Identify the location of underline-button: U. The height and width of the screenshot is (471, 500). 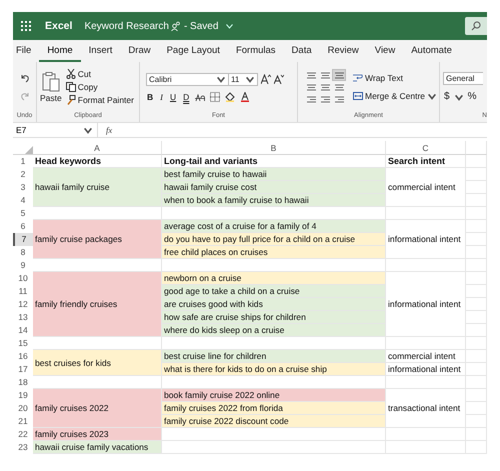
(173, 97).